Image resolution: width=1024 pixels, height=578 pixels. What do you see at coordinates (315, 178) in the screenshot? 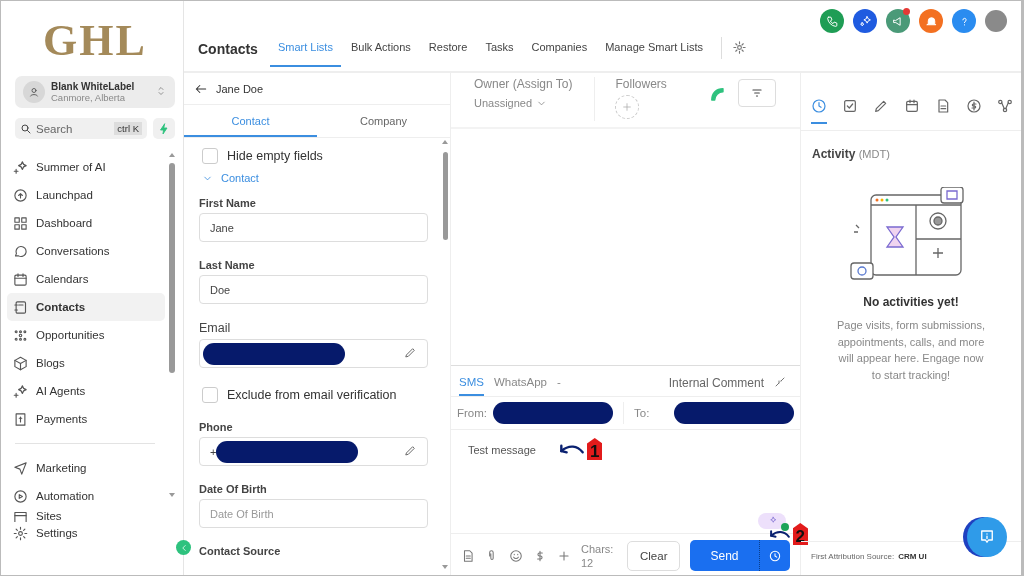
I see `section-toggle: Contact` at bounding box center [315, 178].